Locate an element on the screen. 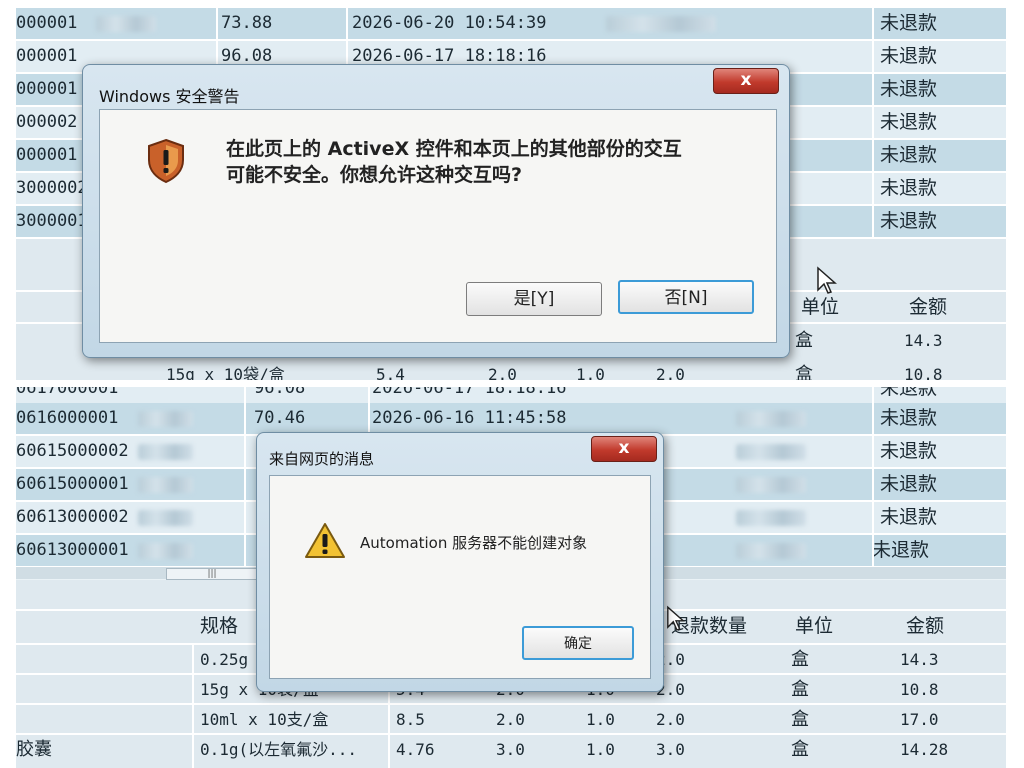 The width and height of the screenshot is (1024, 768). dialog-title: 来自网页的消息 is located at coordinates (322, 459).